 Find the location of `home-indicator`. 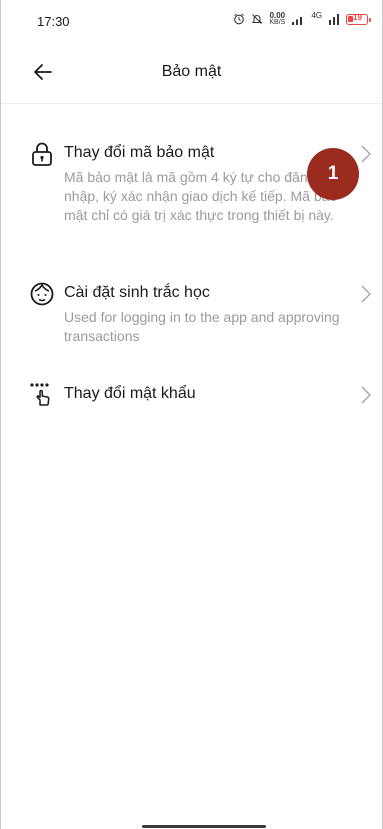

home-indicator is located at coordinates (204, 826).